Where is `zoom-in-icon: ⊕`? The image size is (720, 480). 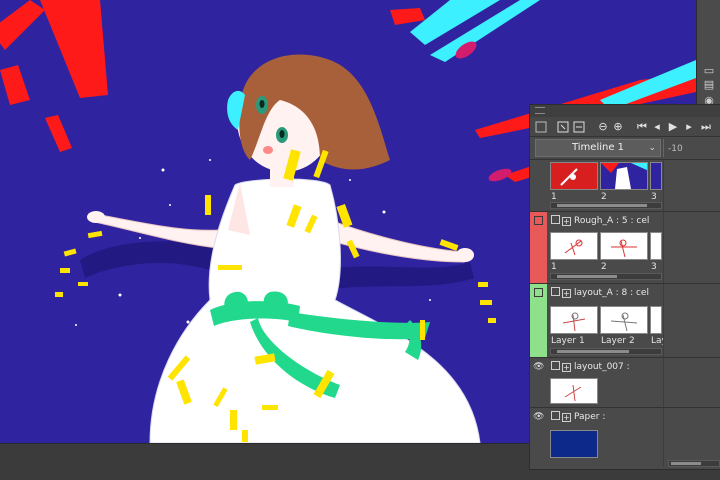
zoom-in-icon: ⊕ is located at coordinates (618, 127).